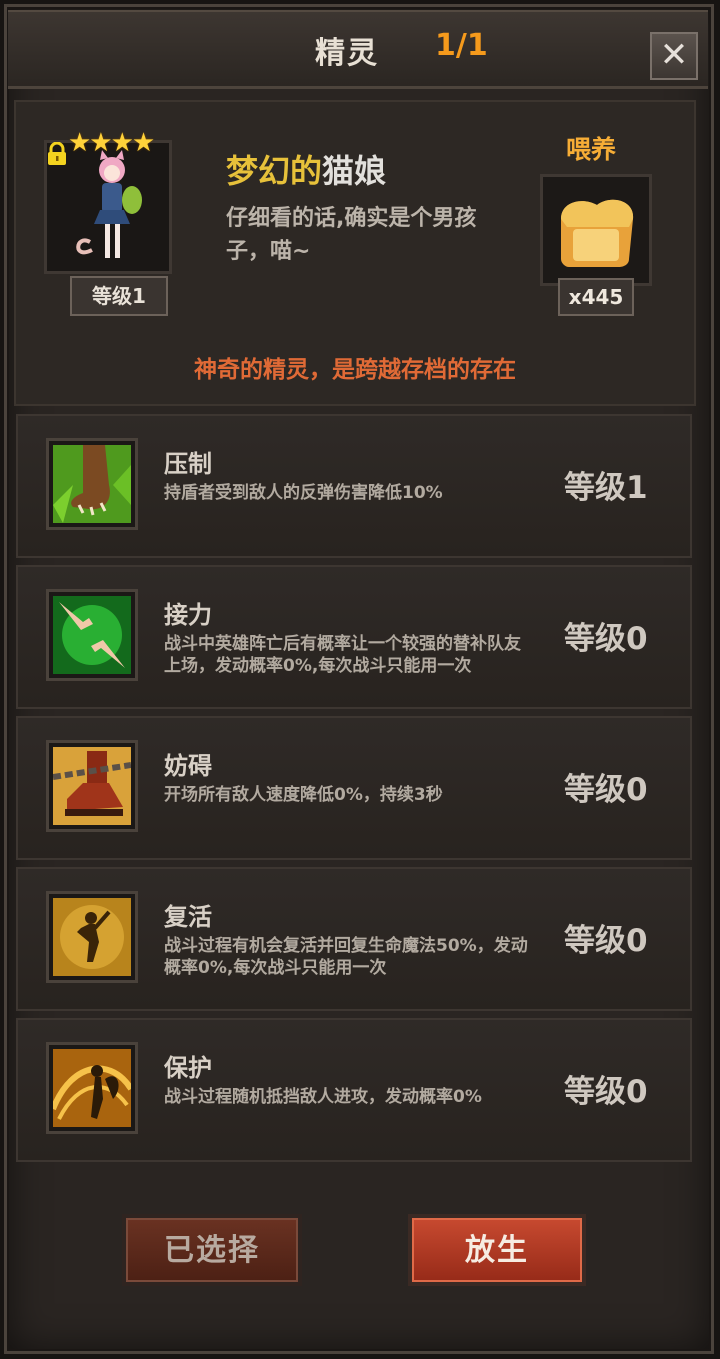 The height and width of the screenshot is (1359, 720). What do you see at coordinates (109, 204) in the screenshot?
I see `cat-girl-portrait` at bounding box center [109, 204].